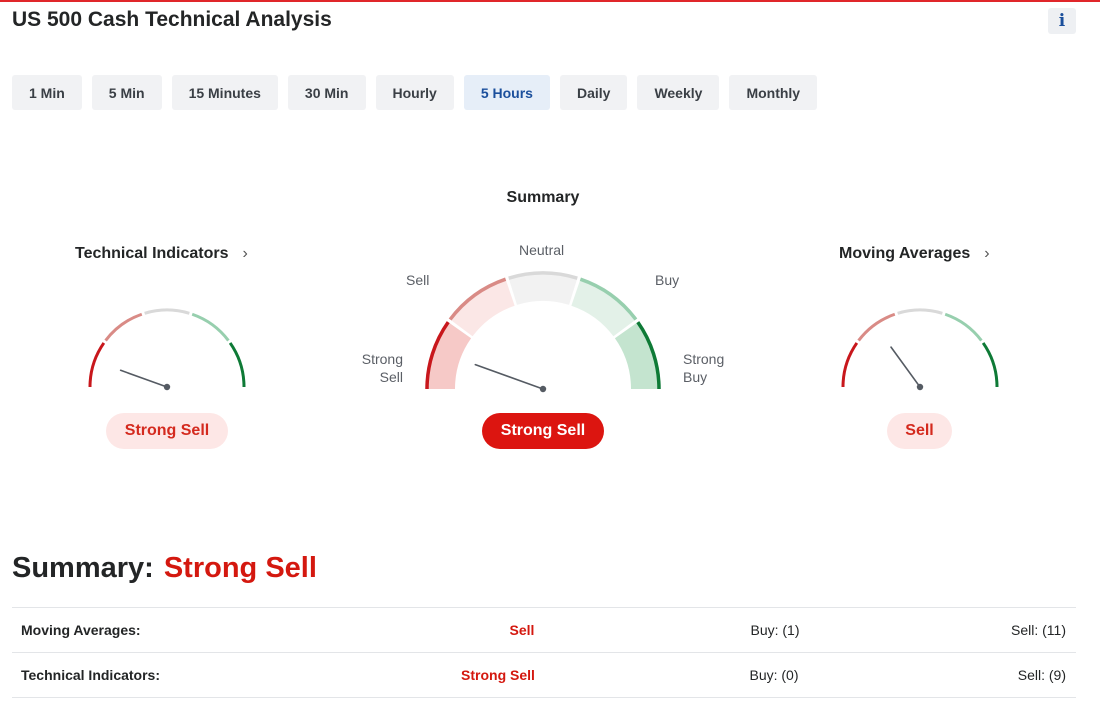 This screenshot has height=712, width=1100. I want to click on tab-15-minutes: 15 Minutes, so click(224, 92).